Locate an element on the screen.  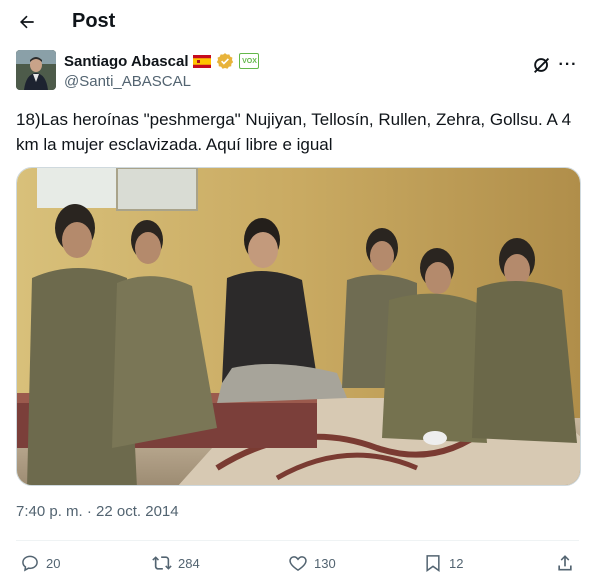
repost-button: 284 is located at coordinates (176, 563).